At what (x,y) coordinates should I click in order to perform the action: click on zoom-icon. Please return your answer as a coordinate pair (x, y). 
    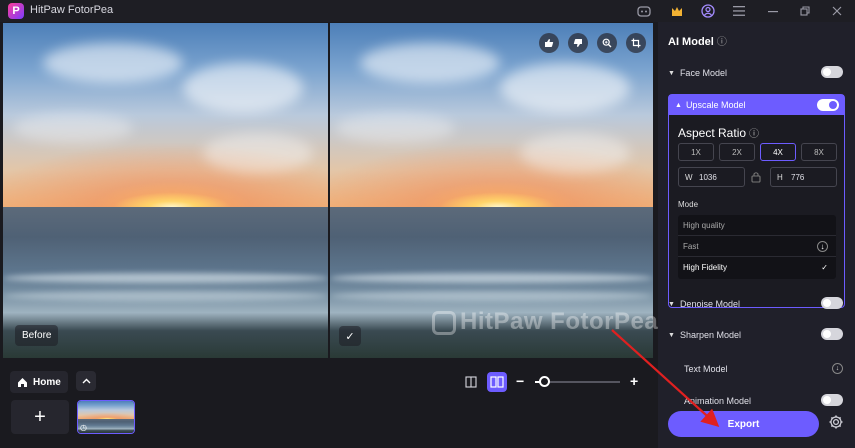
    Looking at the image, I should click on (607, 43).